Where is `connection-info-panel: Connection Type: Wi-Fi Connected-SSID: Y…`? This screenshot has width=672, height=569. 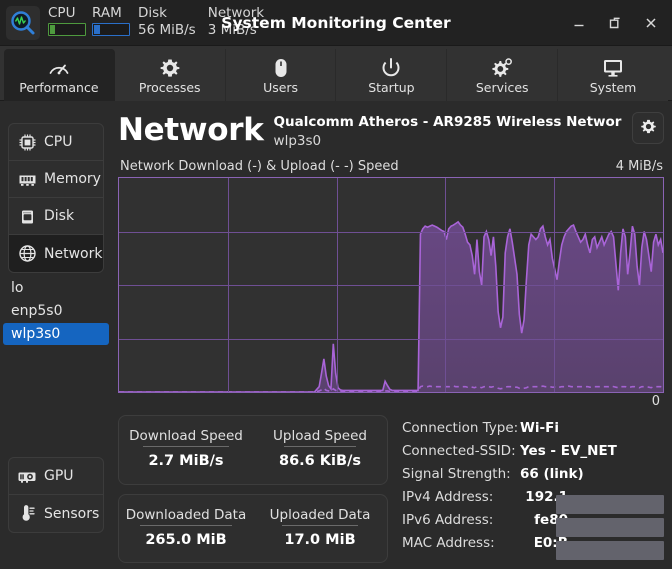 connection-info-panel: Connection Type: Wi-Fi Connected-SSID: Y… is located at coordinates (530, 489).